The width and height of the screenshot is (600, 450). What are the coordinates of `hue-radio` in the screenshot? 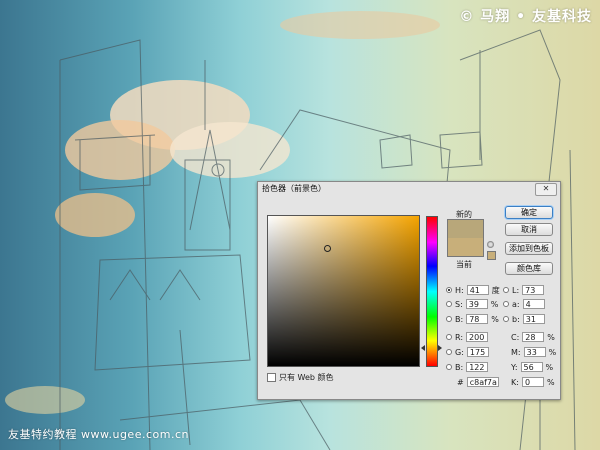 It's located at (449, 290).